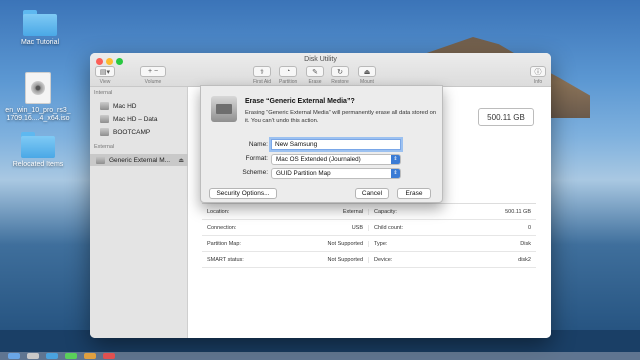 Image resolution: width=640 pixels, height=360 pixels. I want to click on info-value: 500.11 GB, so click(518, 211).